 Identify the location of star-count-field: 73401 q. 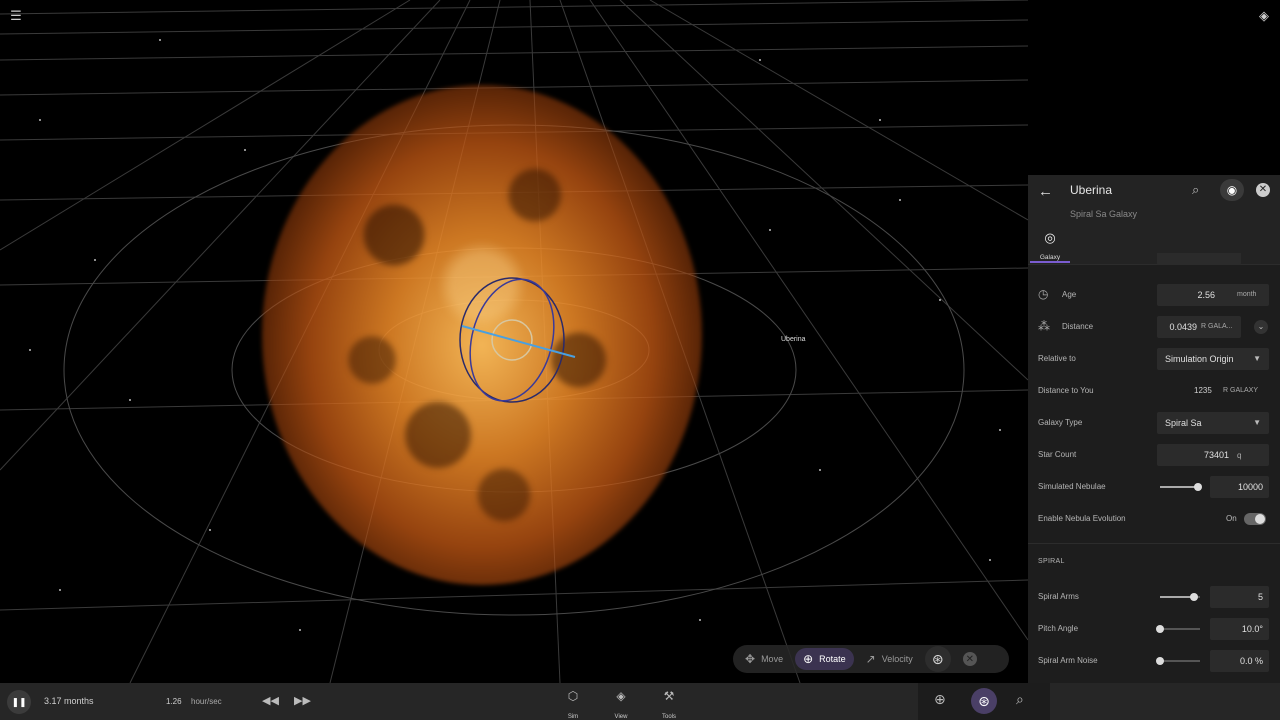
(1213, 455).